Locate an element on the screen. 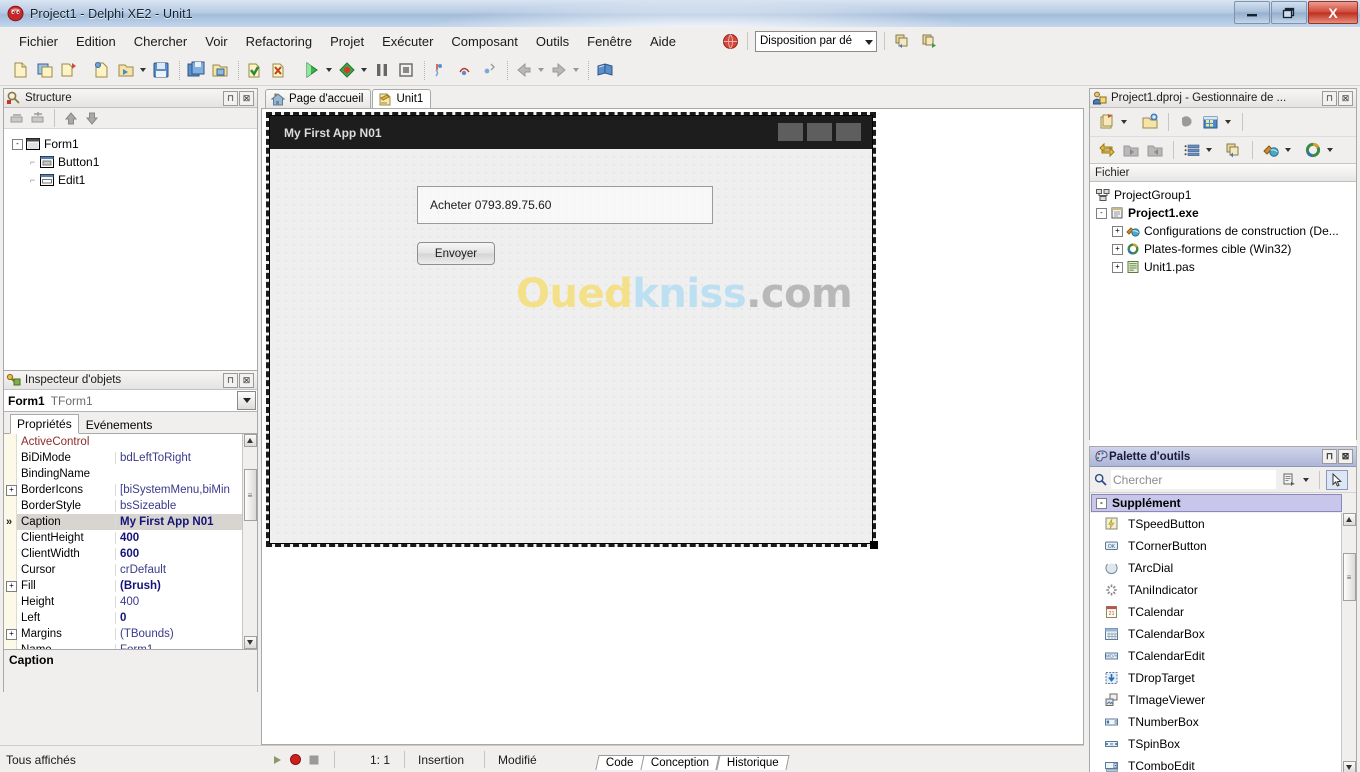 Image resolution: width=1360 pixels, height=772 pixels. menu-executer: Exécuter is located at coordinates (407, 41).